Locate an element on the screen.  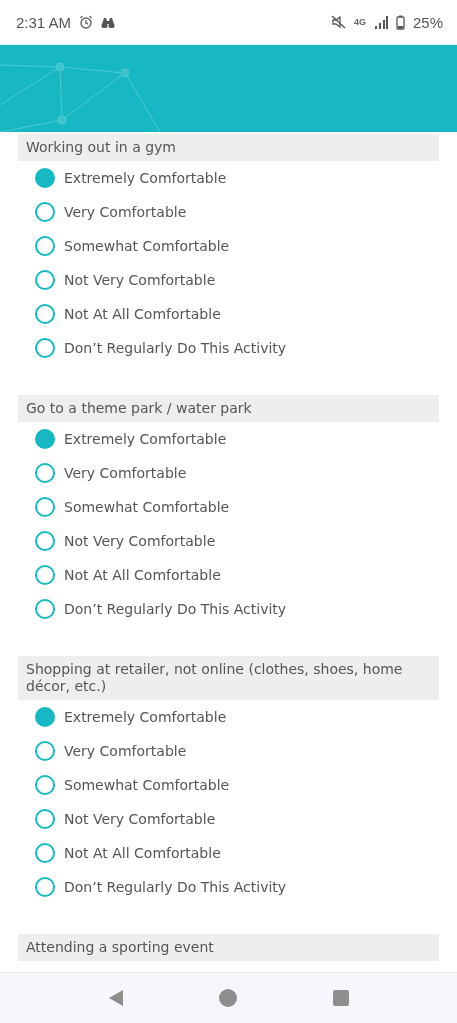
question-title: Go to a theme park / water park is located at coordinates (228, 408).